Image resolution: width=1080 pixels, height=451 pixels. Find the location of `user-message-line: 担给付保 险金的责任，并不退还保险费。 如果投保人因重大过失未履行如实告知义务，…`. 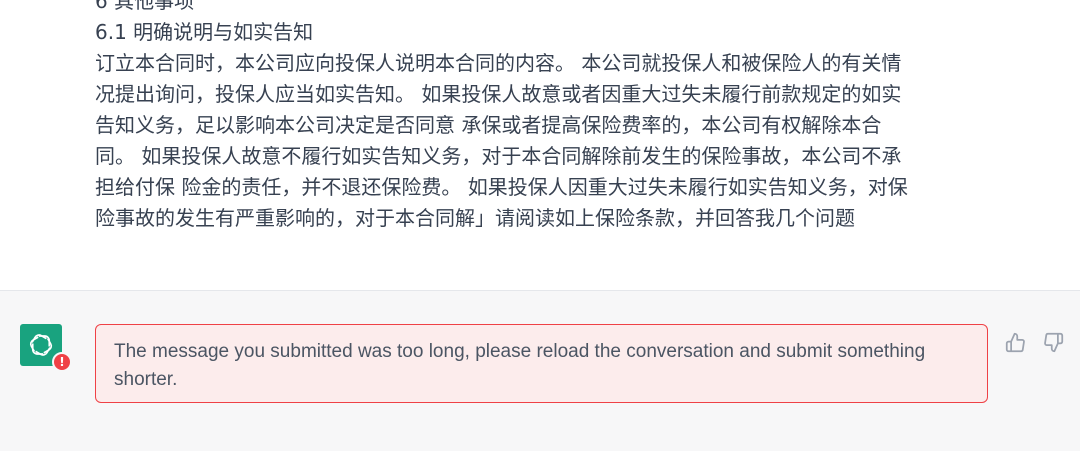

user-message-line: 担给付保 险金的责任，并不退还保险费。 如果投保人因重大过失未履行如实告知义务，… is located at coordinates (501, 187).